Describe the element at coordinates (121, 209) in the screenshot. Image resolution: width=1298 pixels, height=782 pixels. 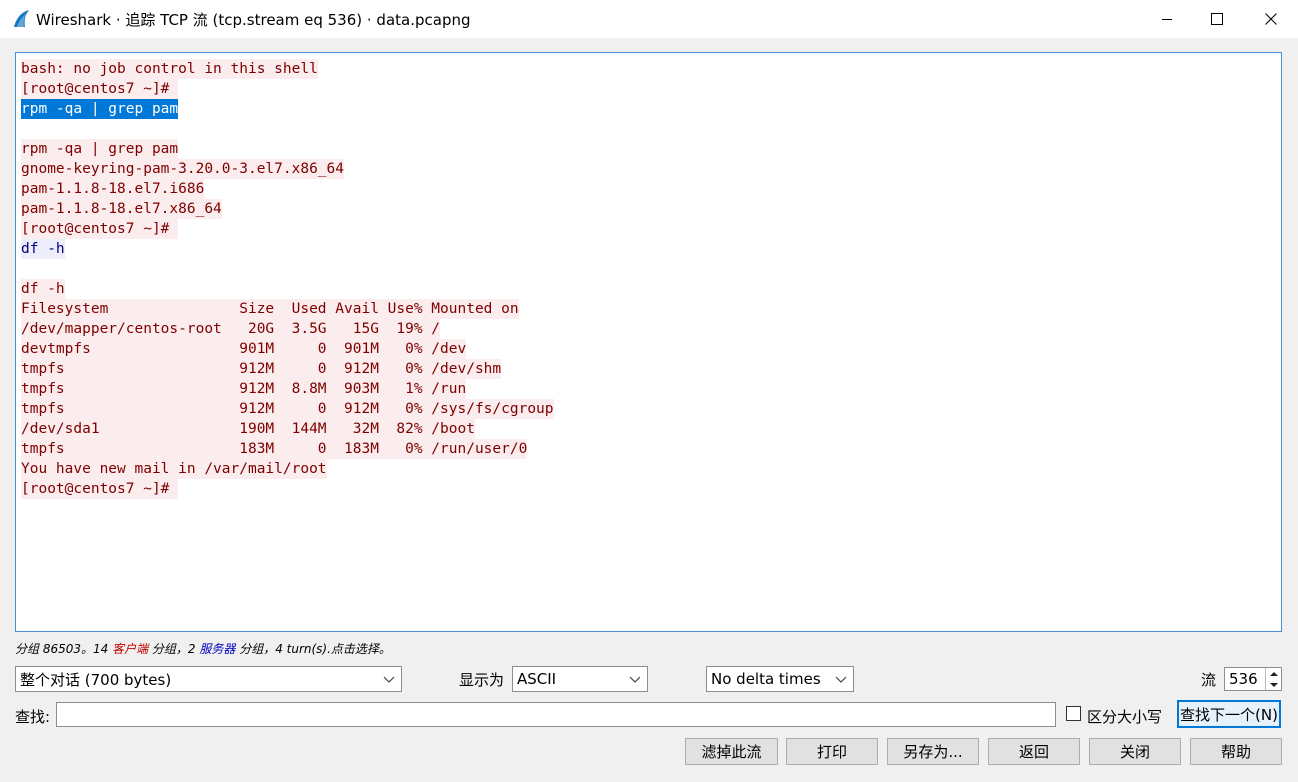
I see `client-text: pam-1.1.8-18.el7.x86_64` at that location.